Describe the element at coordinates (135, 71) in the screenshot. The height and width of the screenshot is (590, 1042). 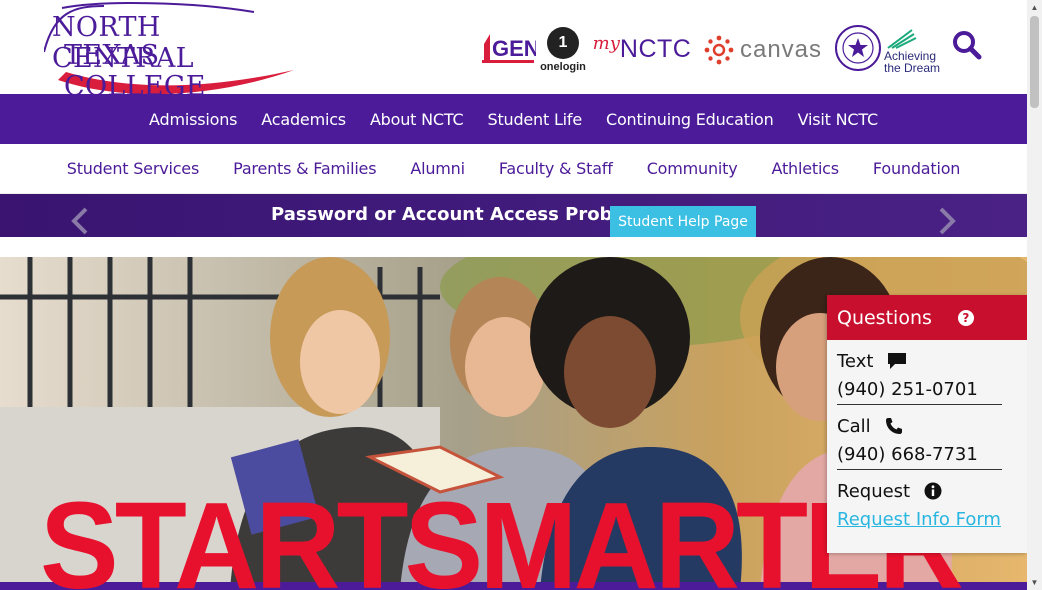
I see `logo-line-2: TEXAS COLLEGE` at that location.